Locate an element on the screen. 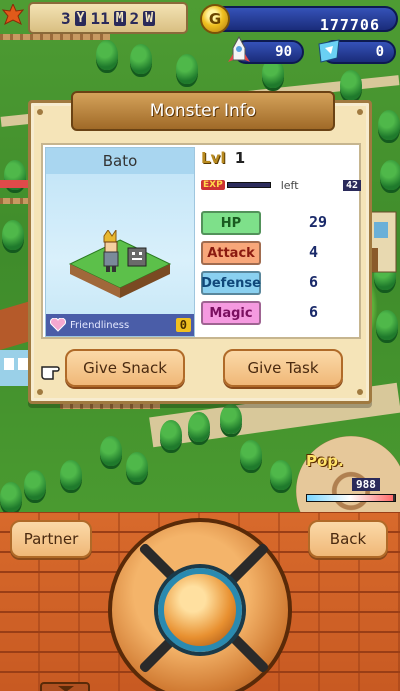  fence is located at coordinates (55, 37).